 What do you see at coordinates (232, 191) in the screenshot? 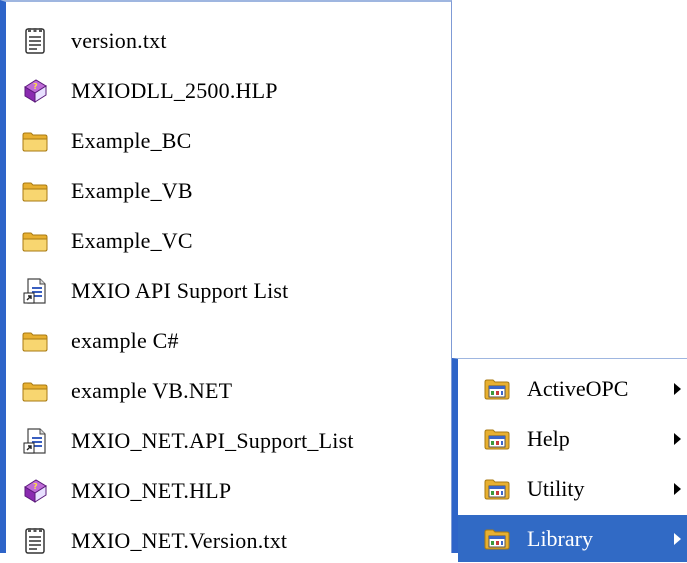
I see `menu-item: Example_VB` at bounding box center [232, 191].